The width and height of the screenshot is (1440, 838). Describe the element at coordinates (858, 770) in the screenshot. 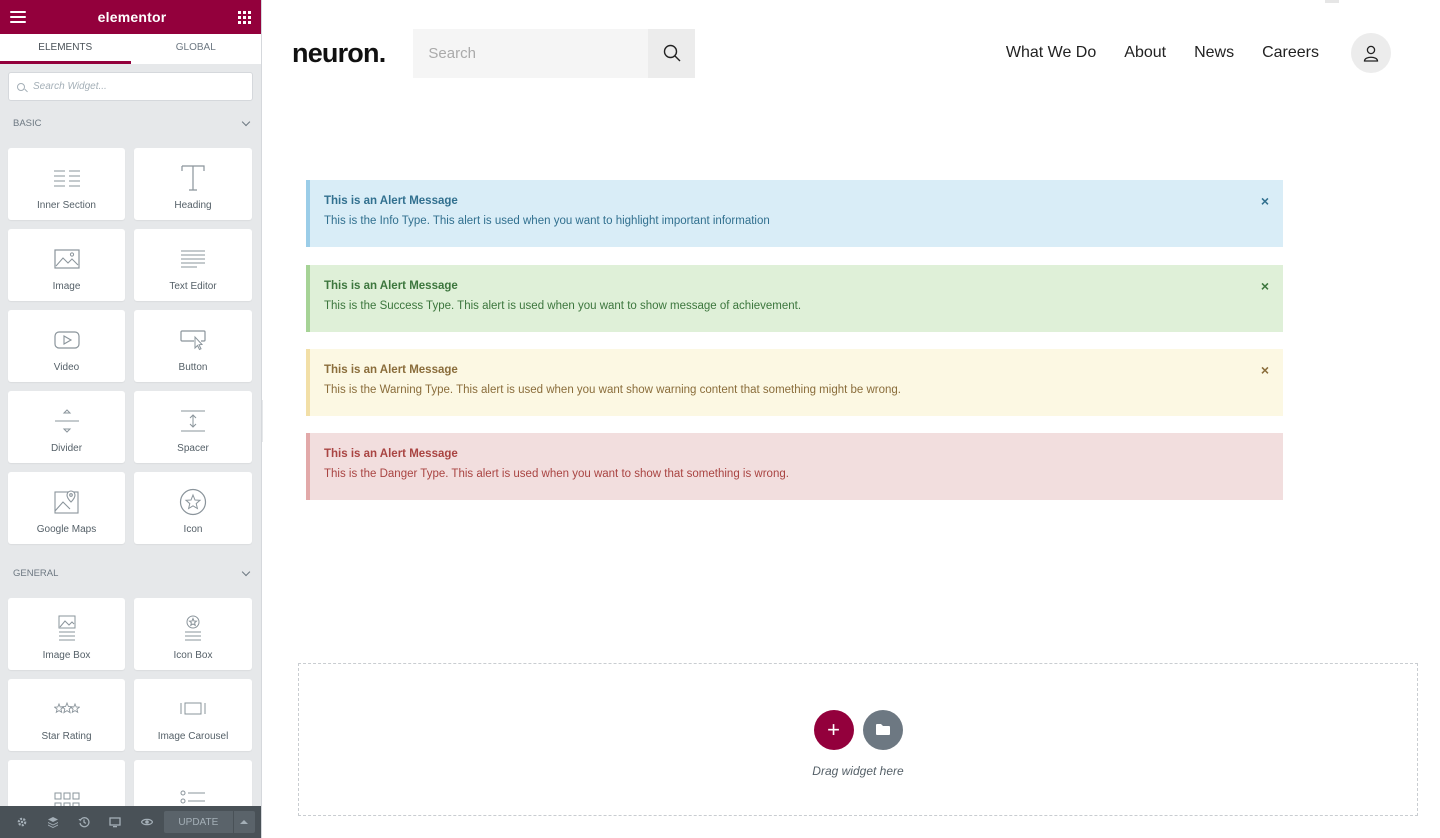

I see `drop-zone-text: Drag widget here` at that location.